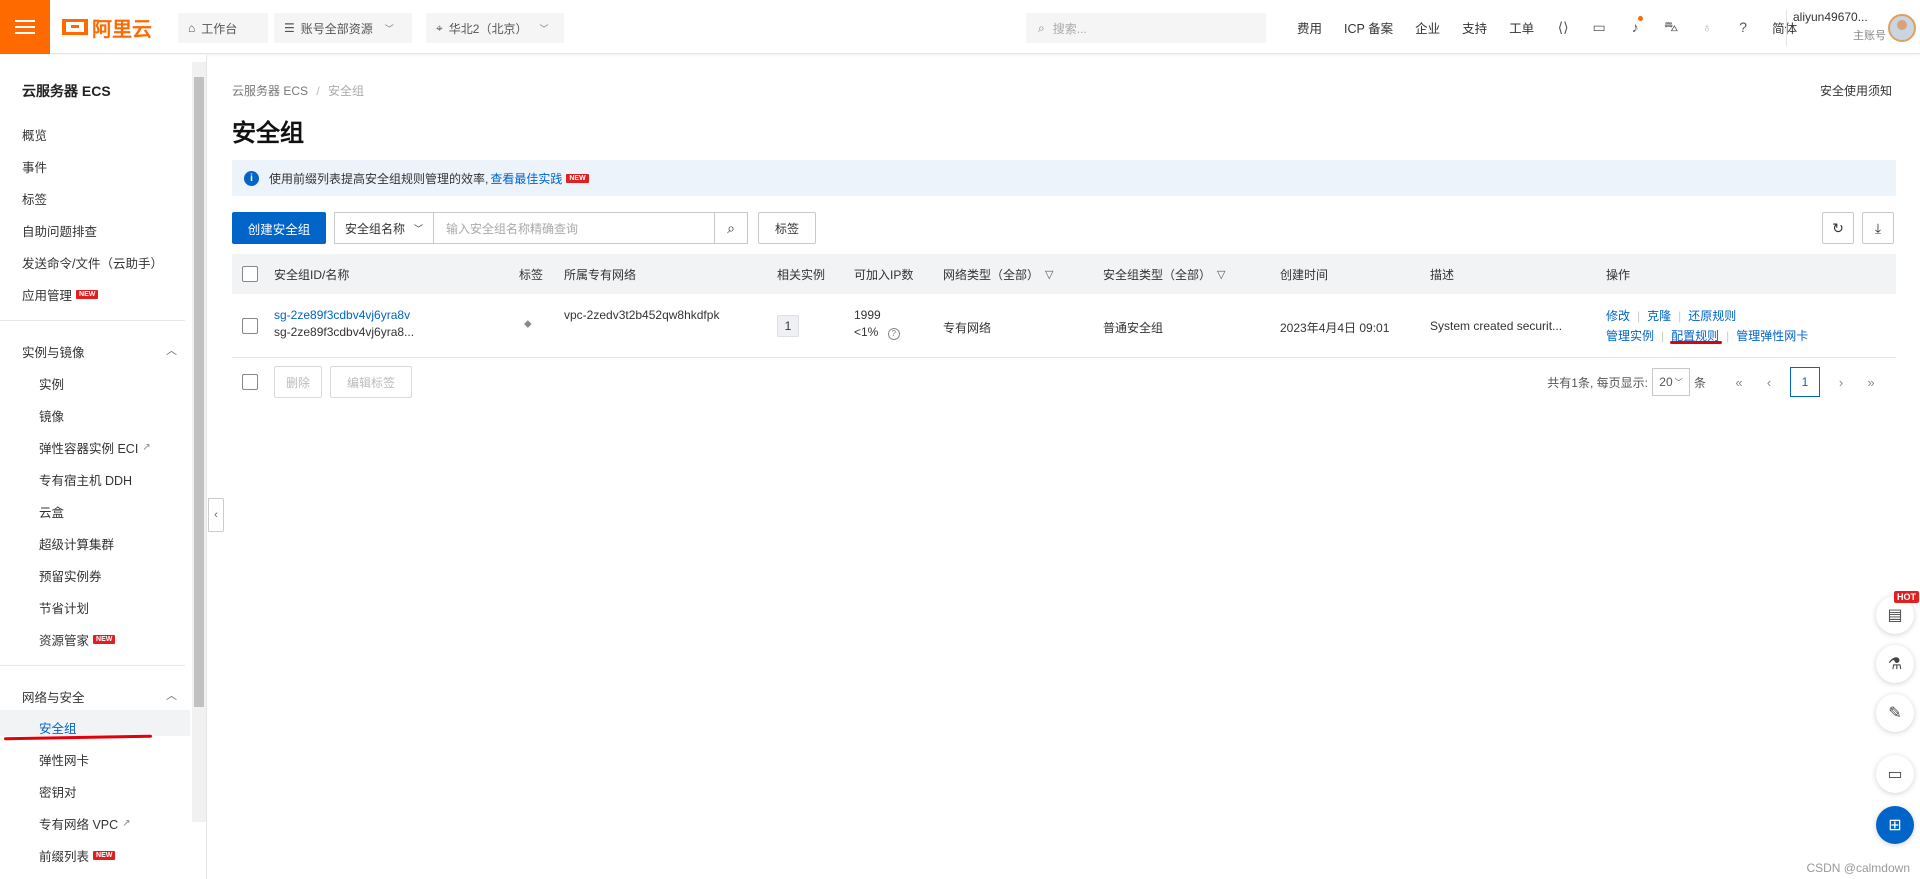 The width and height of the screenshot is (1920, 879). I want to click on clipboard-icon: ▤, so click(1895, 615).